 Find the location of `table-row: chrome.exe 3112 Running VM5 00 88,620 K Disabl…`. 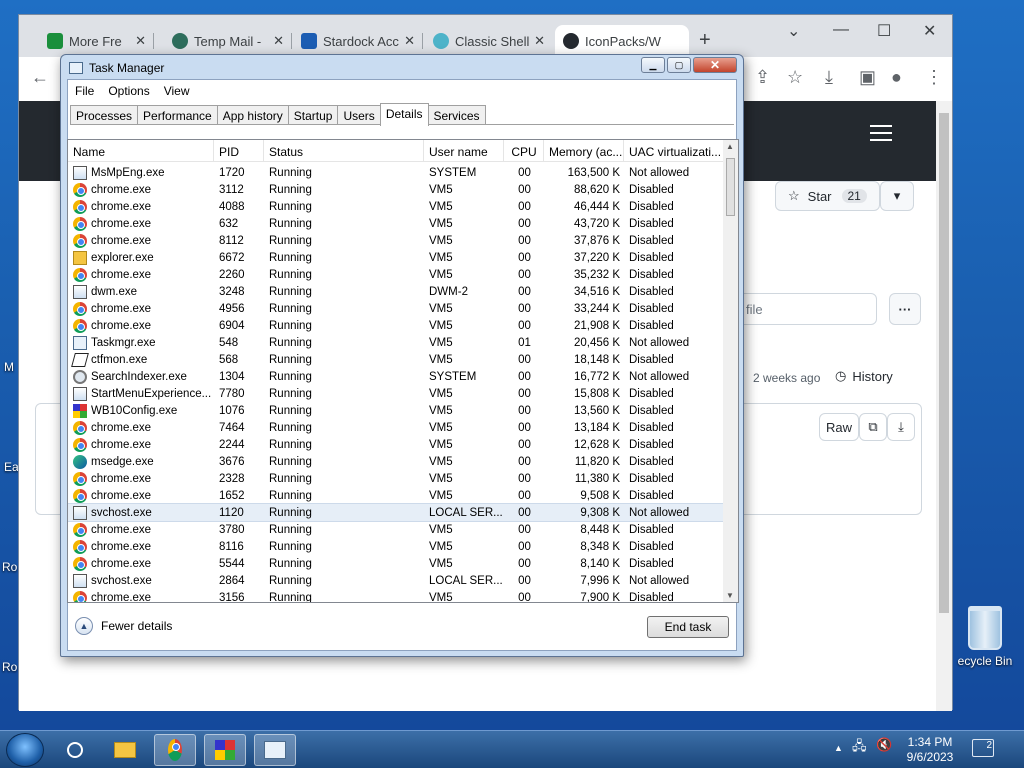

table-row: chrome.exe 3112 Running VM5 00 88,620 K Disabl… is located at coordinates (396, 189).